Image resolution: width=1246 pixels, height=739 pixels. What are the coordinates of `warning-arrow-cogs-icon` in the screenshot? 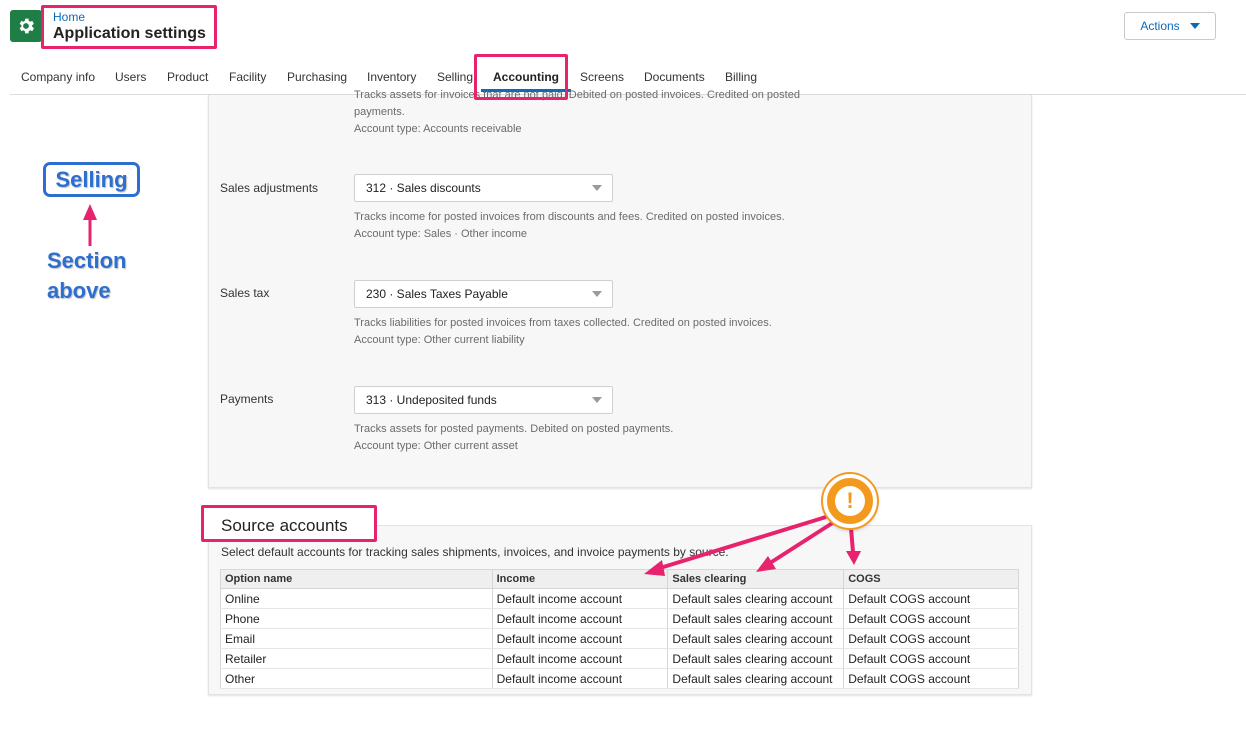 It's located at (852, 540).